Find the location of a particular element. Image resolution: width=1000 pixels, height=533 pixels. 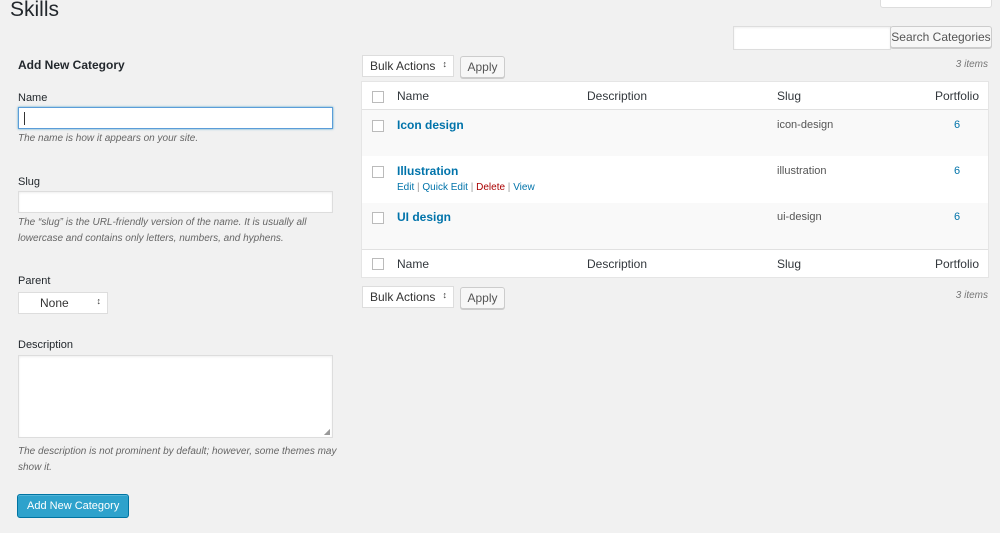

bulk-actions-select-bottom: Bulk Actions ↕ is located at coordinates (408, 297).